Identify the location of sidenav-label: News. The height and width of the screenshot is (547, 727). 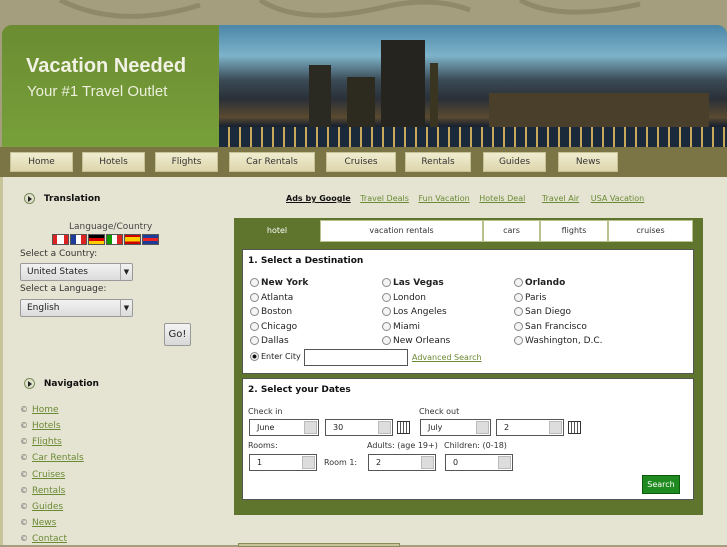
(44, 523).